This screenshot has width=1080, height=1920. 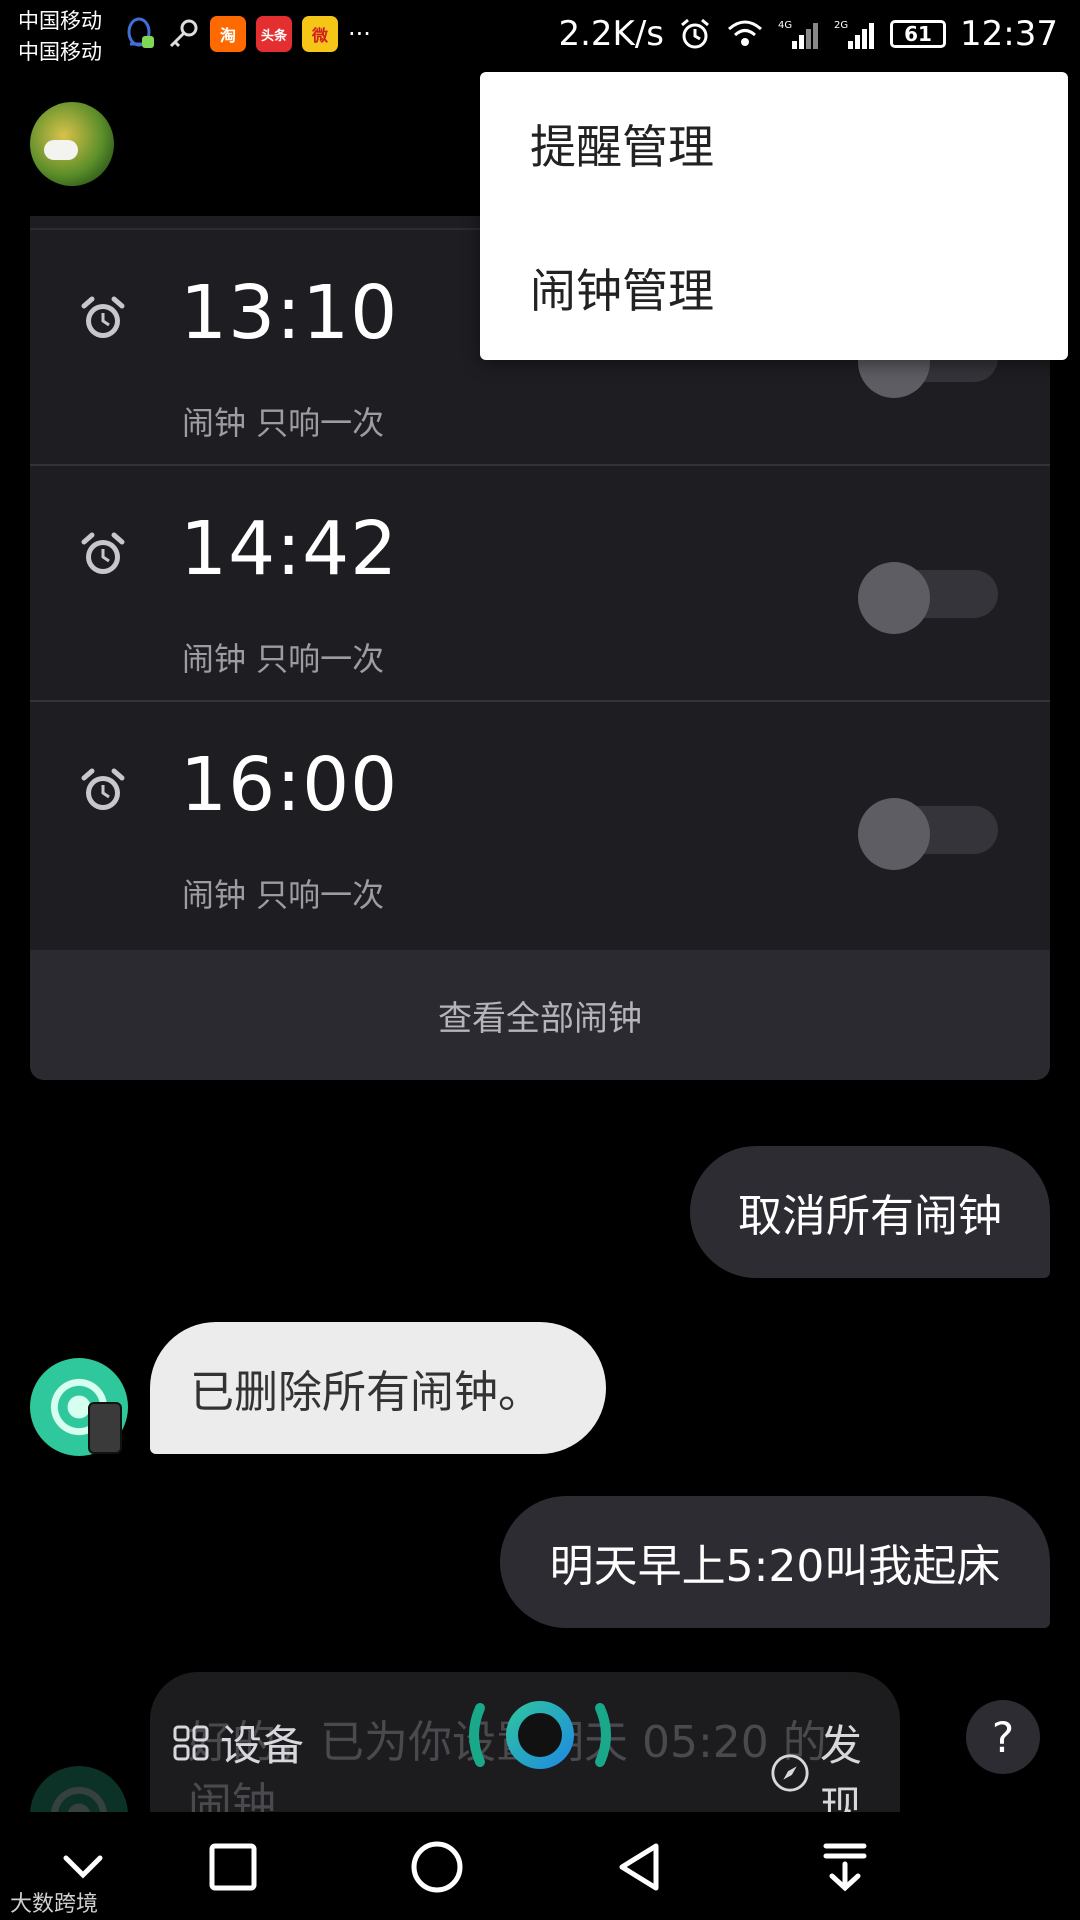 What do you see at coordinates (841, 25) in the screenshot?
I see `svg-text: 2G` at bounding box center [841, 25].